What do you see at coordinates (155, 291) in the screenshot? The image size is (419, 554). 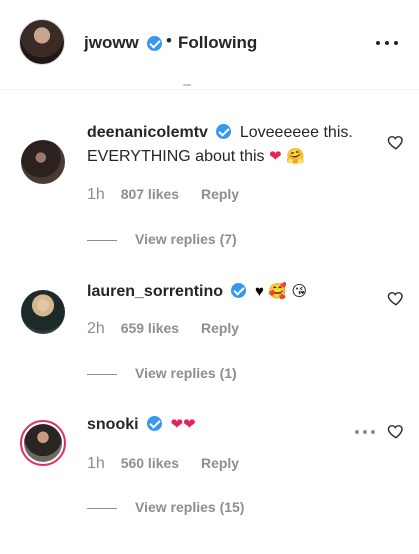 I see `comment-username: lauren_sorrentino` at bounding box center [155, 291].